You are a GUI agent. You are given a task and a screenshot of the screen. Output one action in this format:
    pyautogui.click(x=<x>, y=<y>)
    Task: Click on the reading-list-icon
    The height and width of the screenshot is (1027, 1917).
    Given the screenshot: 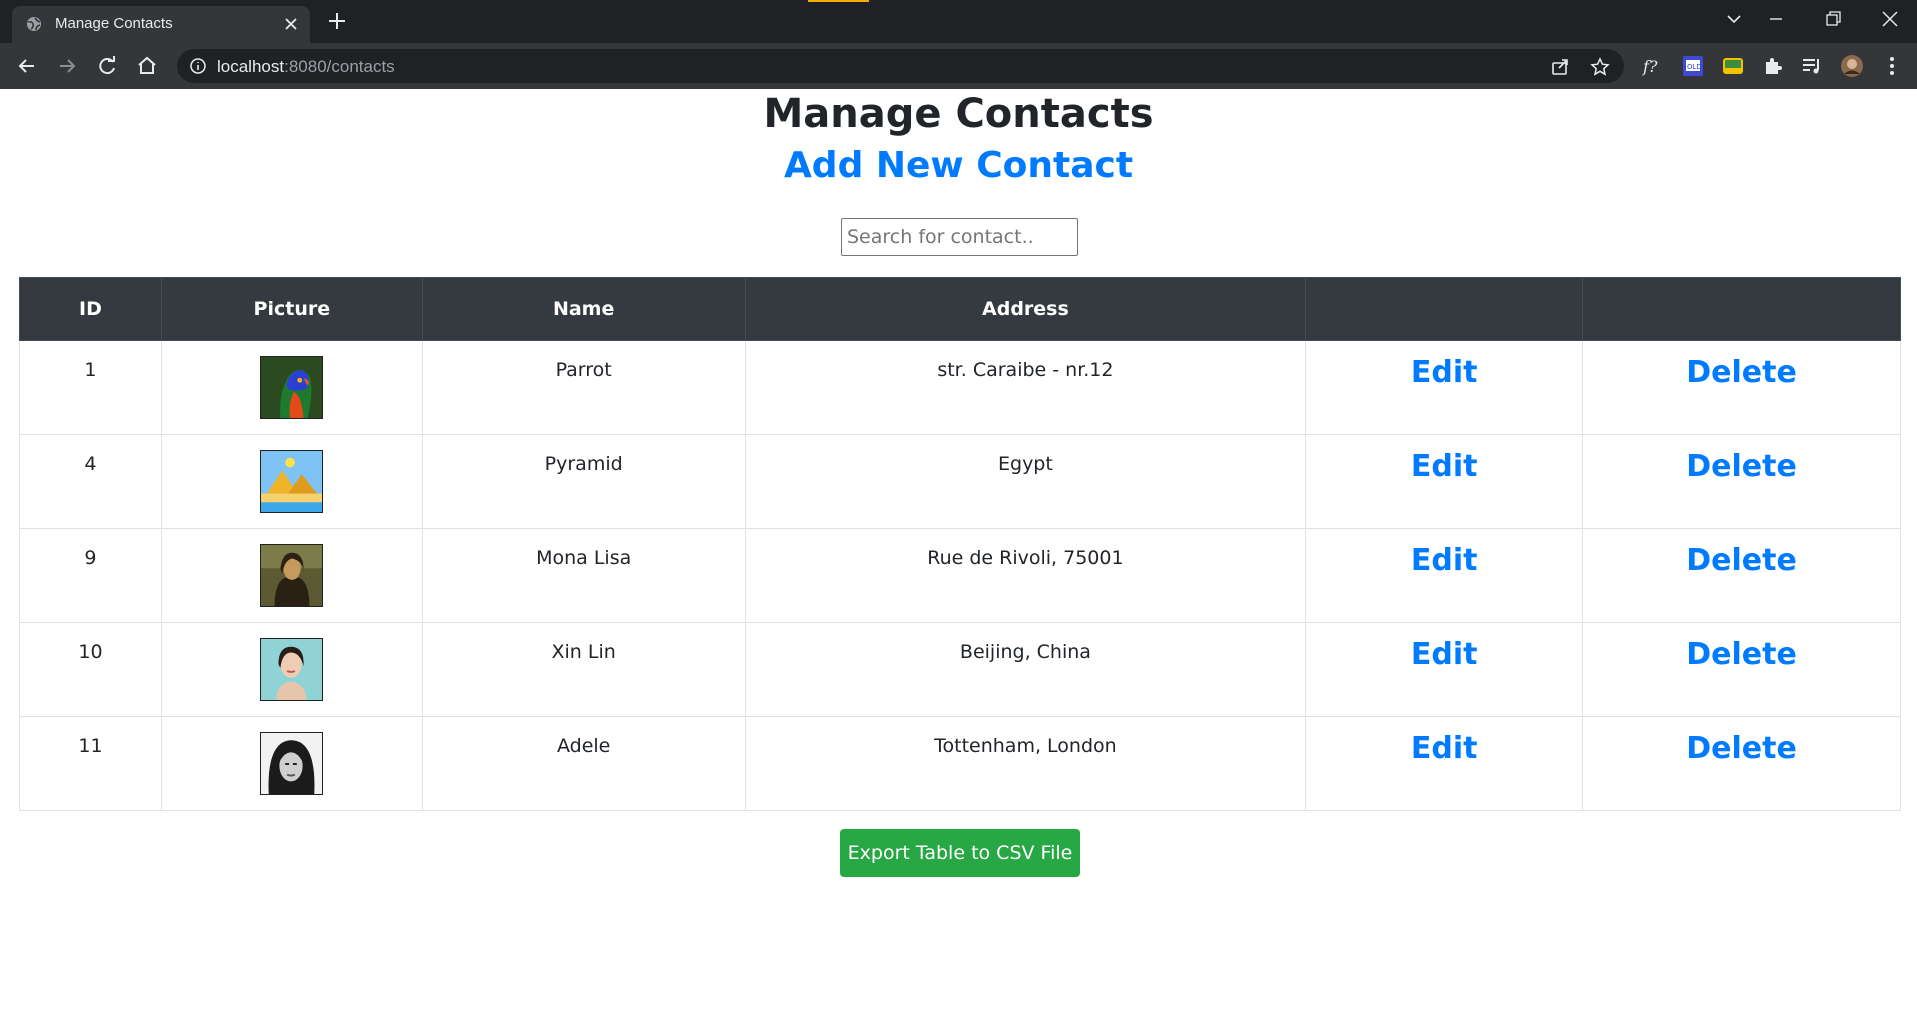 What is the action you would take?
    pyautogui.click(x=1812, y=66)
    